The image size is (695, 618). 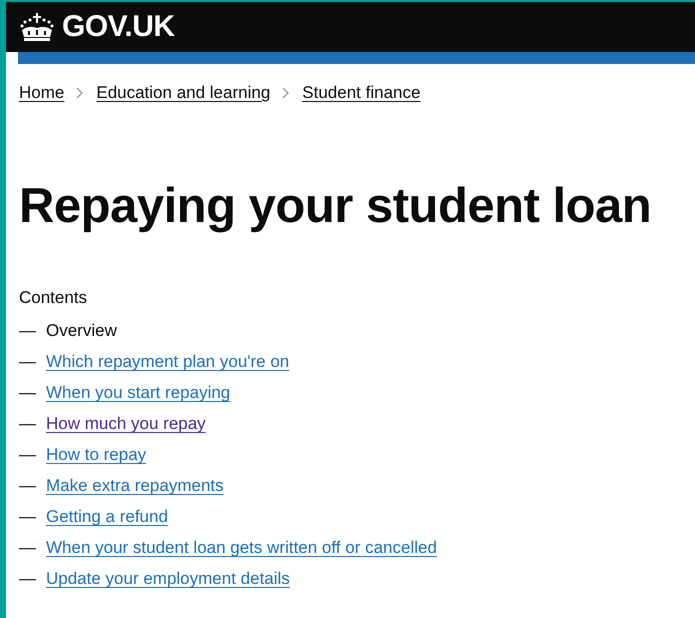 I want to click on breadcrumb-link: Education and learning, so click(x=183, y=93).